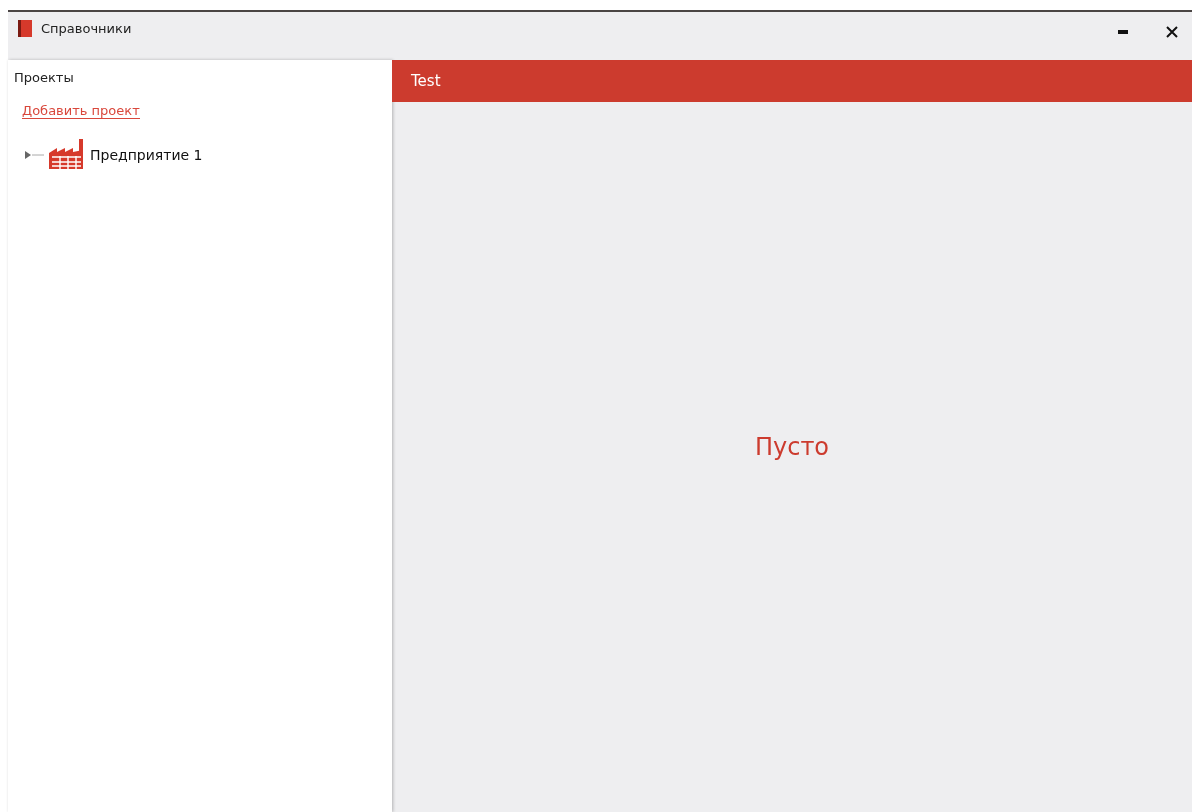 This screenshot has width=1192, height=812. Describe the element at coordinates (86, 29) in the screenshot. I see `window-title: Справочники` at that location.